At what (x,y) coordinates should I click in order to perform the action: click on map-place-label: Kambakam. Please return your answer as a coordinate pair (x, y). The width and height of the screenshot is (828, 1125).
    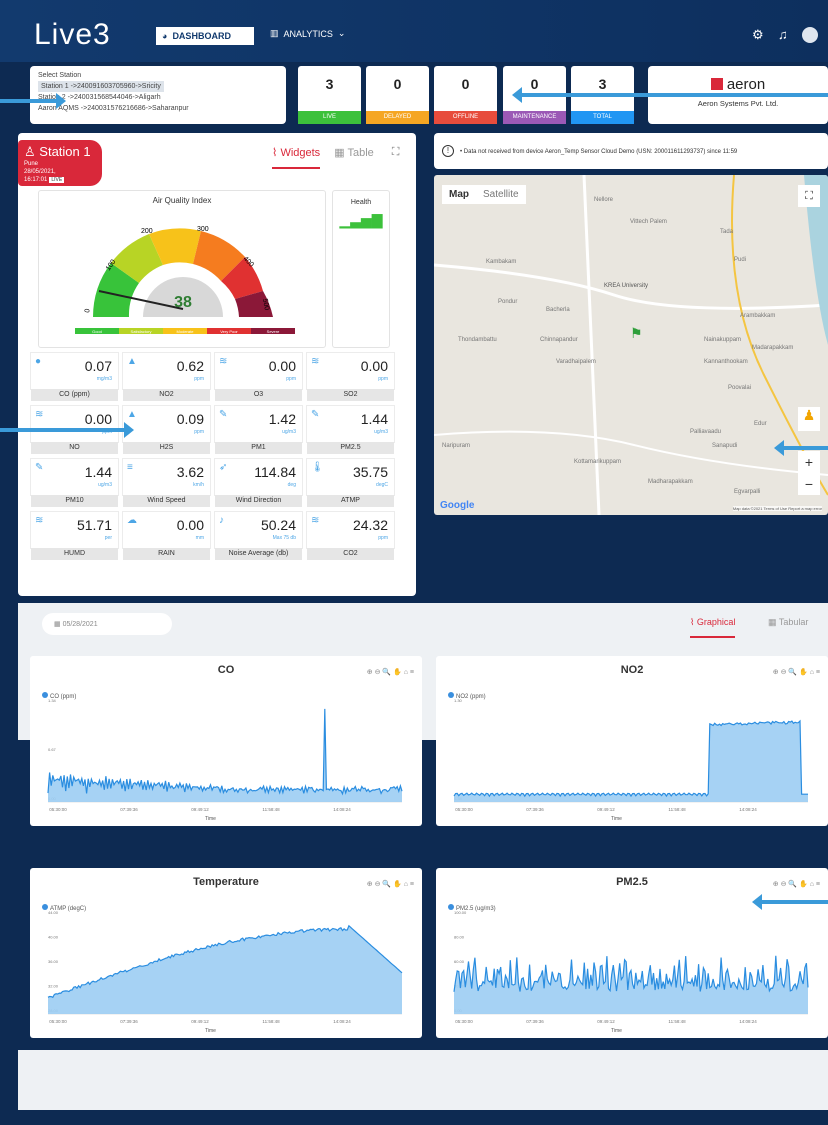
    Looking at the image, I should click on (501, 262).